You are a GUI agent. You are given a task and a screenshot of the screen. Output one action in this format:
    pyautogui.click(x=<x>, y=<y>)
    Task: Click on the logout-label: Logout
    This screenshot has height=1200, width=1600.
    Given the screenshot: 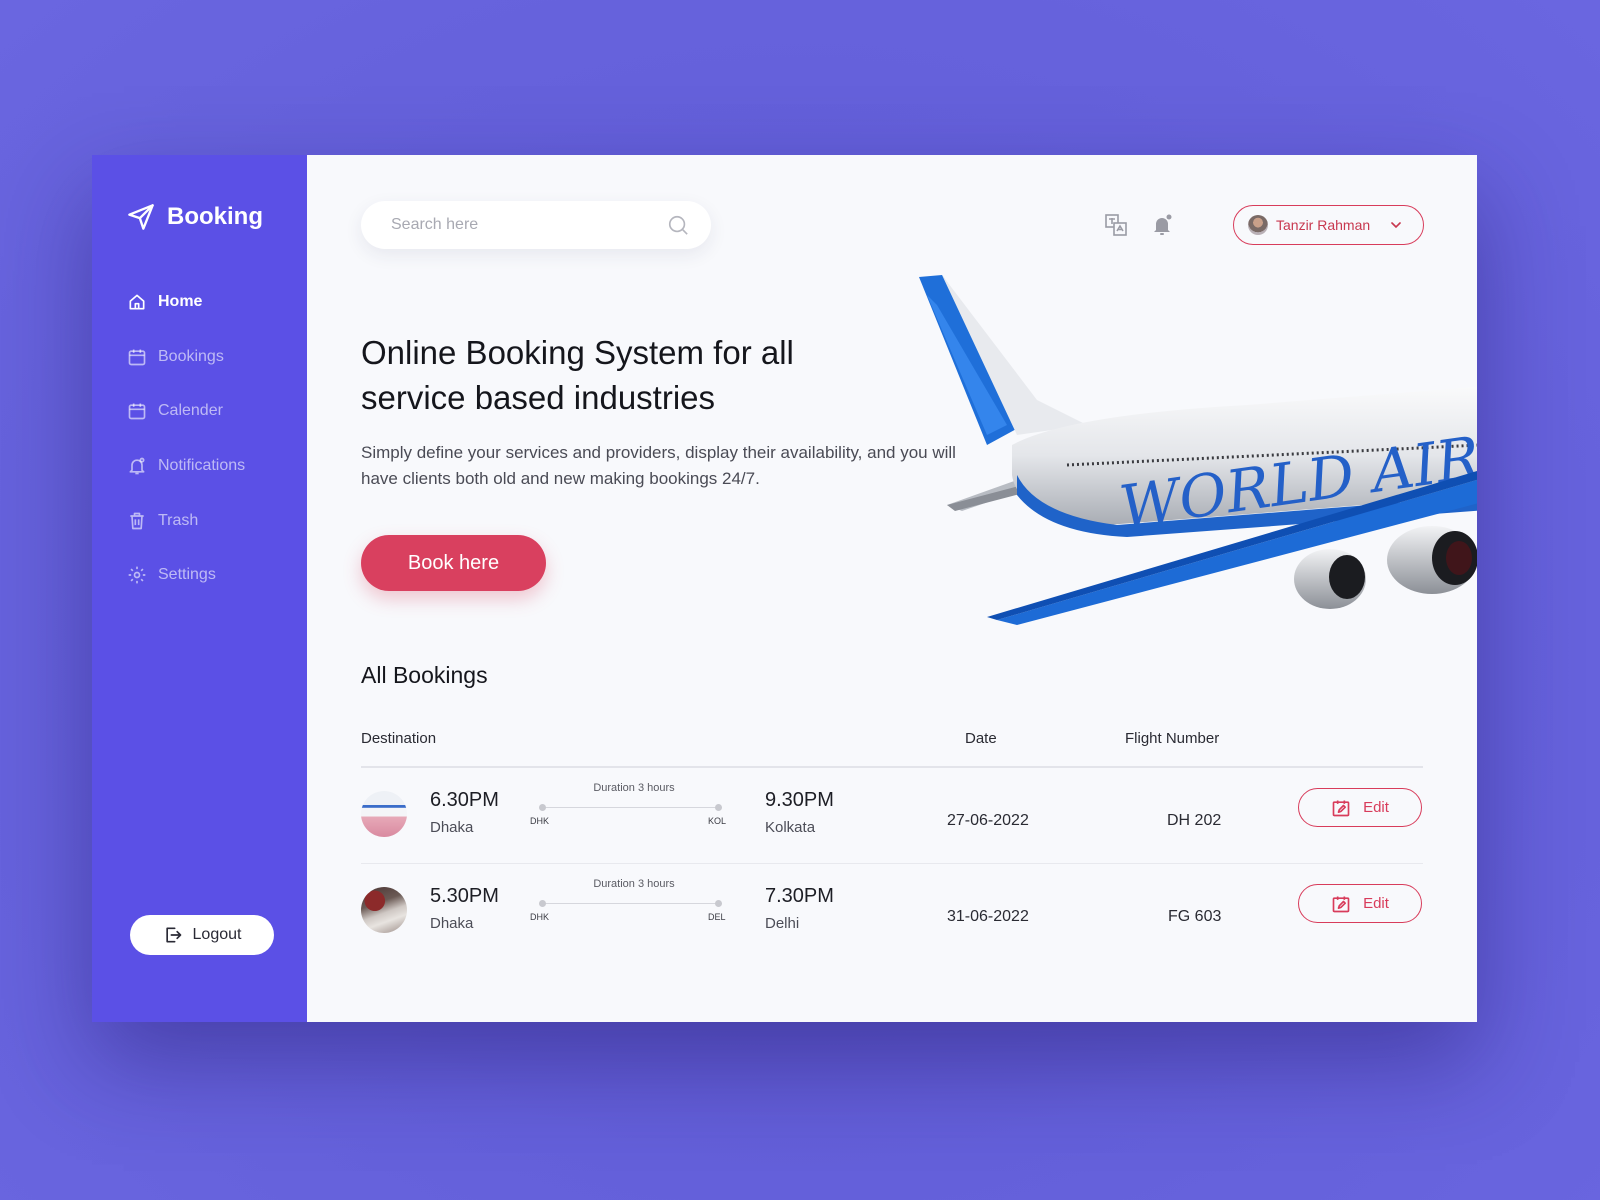 What is the action you would take?
    pyautogui.click(x=217, y=934)
    